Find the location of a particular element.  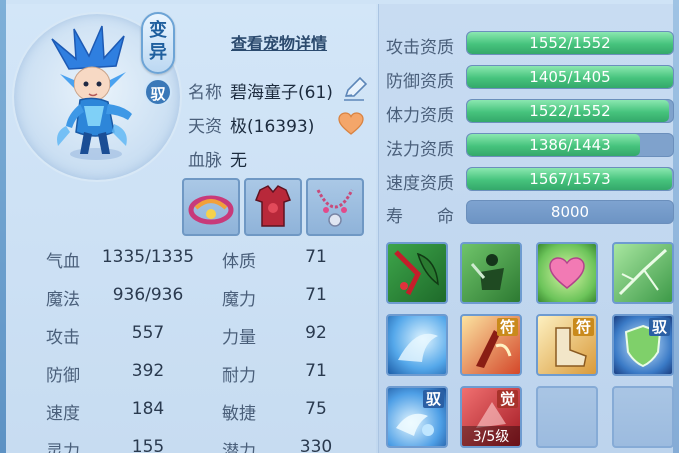

life-value: 8000 is located at coordinates (570, 212).